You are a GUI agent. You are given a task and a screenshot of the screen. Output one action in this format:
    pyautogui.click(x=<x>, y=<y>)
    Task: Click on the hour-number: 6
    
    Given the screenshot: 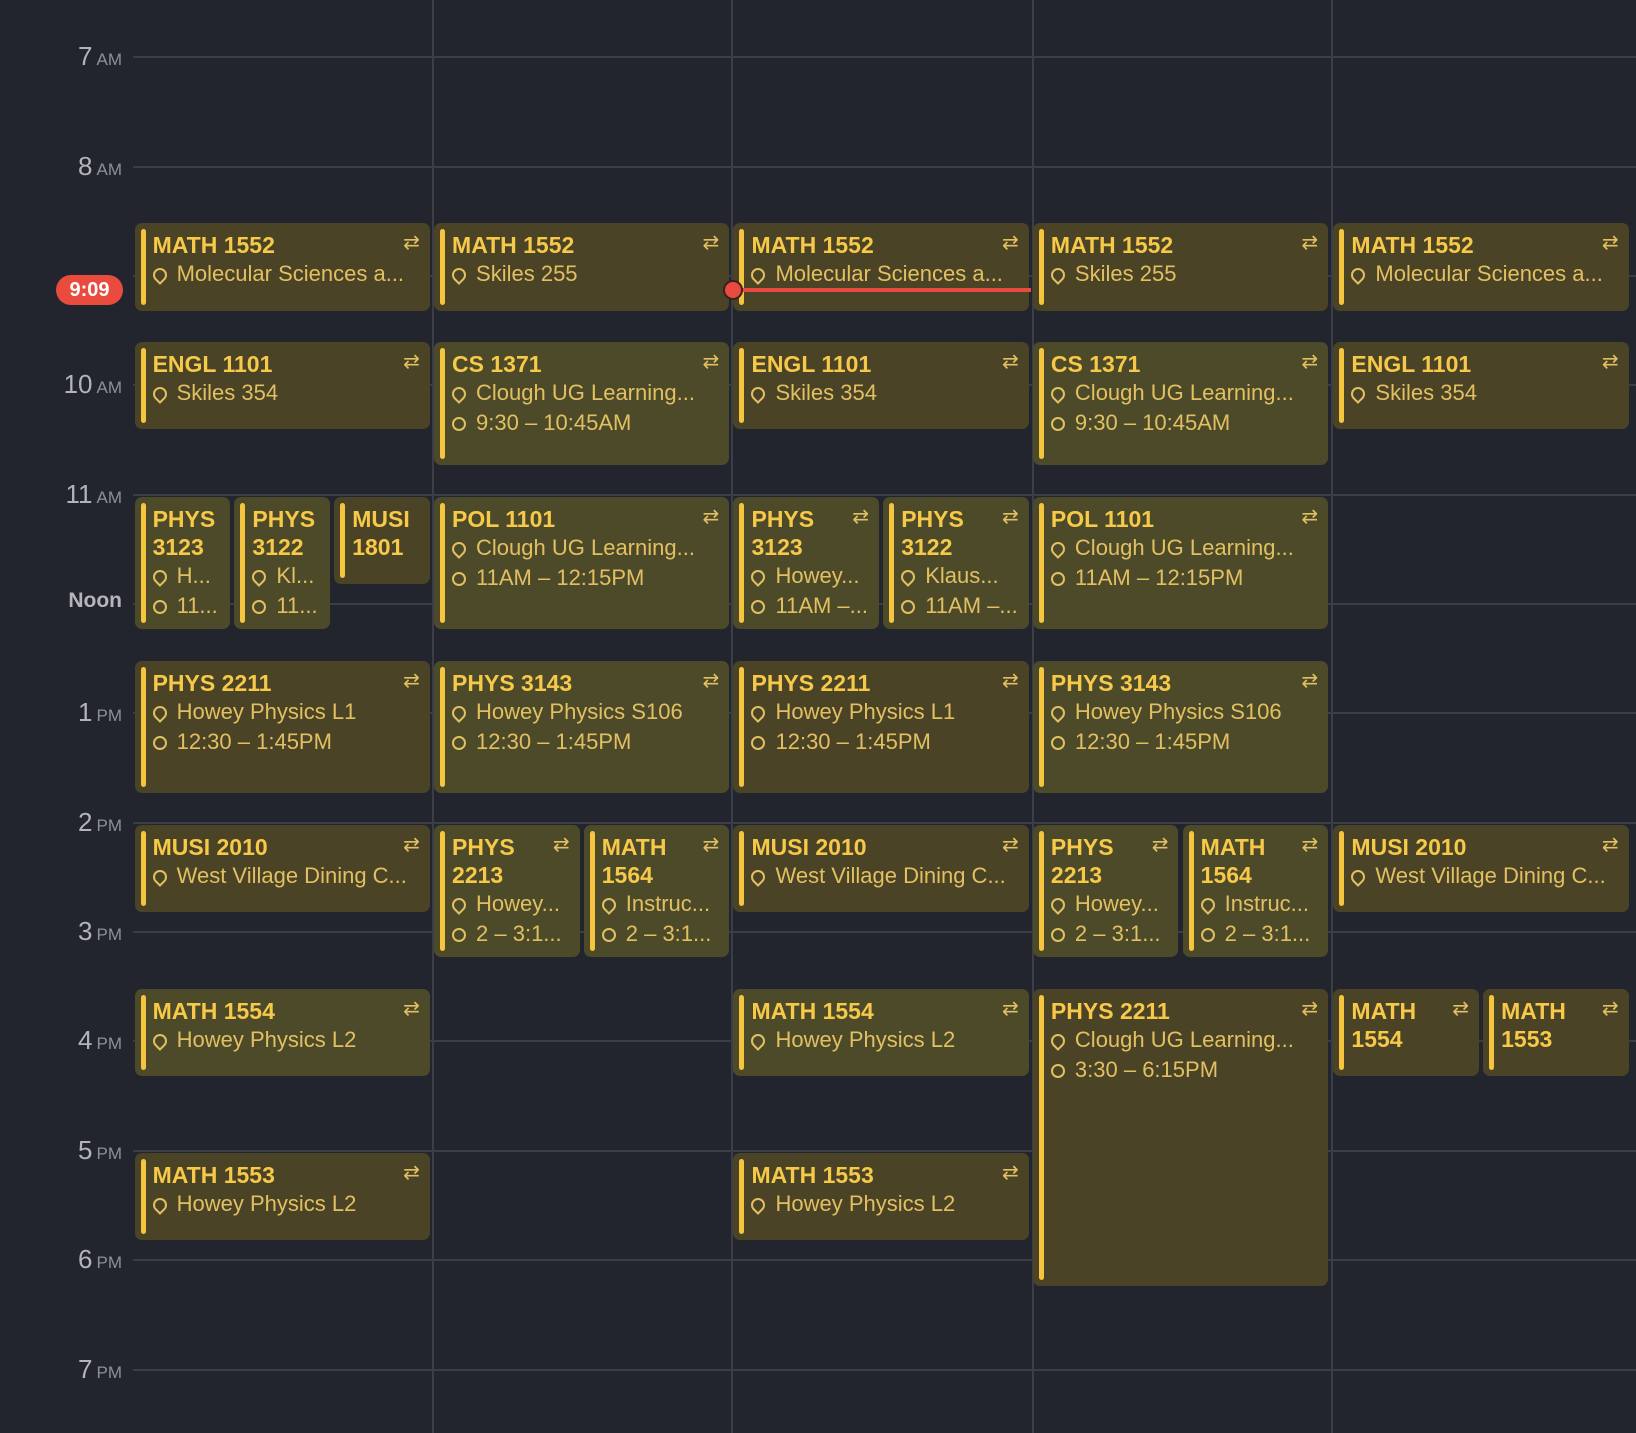 What is the action you would take?
    pyautogui.click(x=85, y=1259)
    